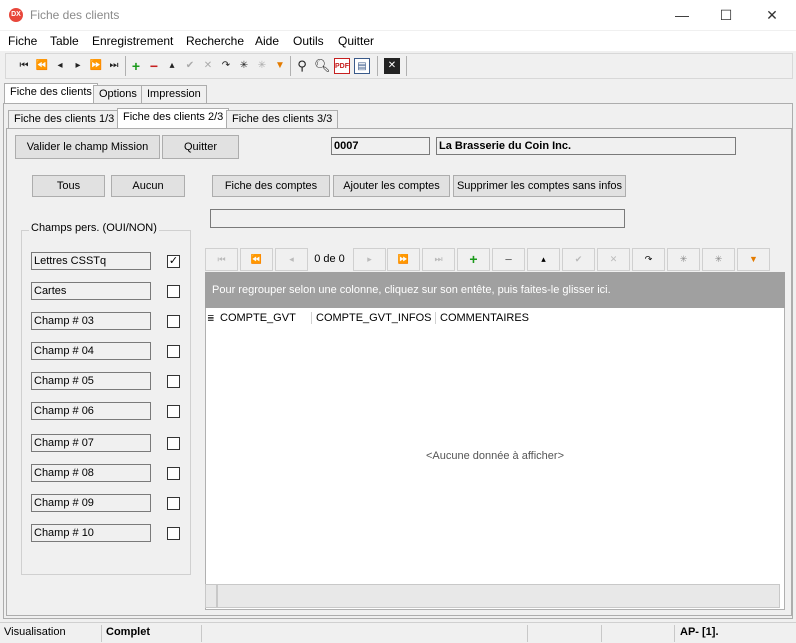 The height and width of the screenshot is (643, 796). I want to click on grid-last-icon: ⏭, so click(438, 259).